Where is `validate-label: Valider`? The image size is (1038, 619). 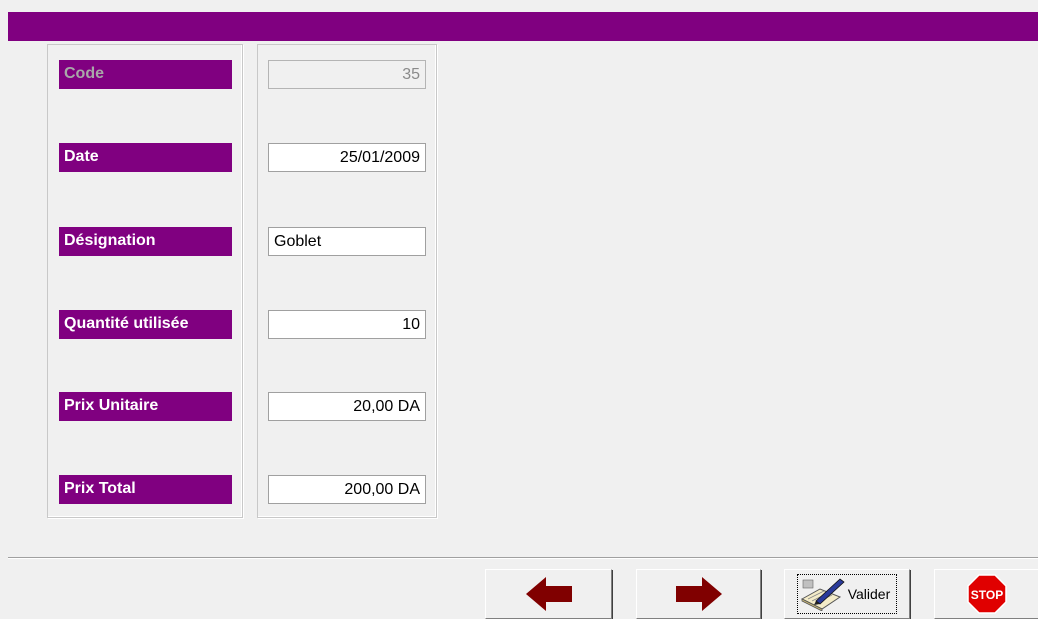
validate-label: Valider is located at coordinates (869, 594).